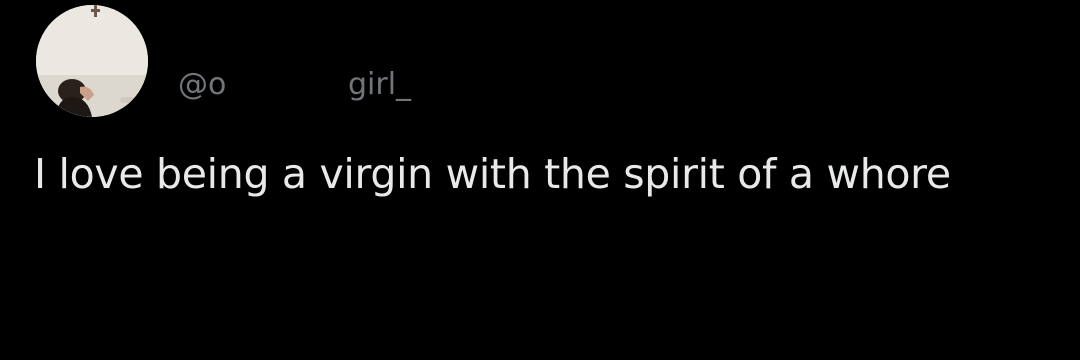  Describe the element at coordinates (202, 85) in the screenshot. I see `handle-prefix: @o` at that location.